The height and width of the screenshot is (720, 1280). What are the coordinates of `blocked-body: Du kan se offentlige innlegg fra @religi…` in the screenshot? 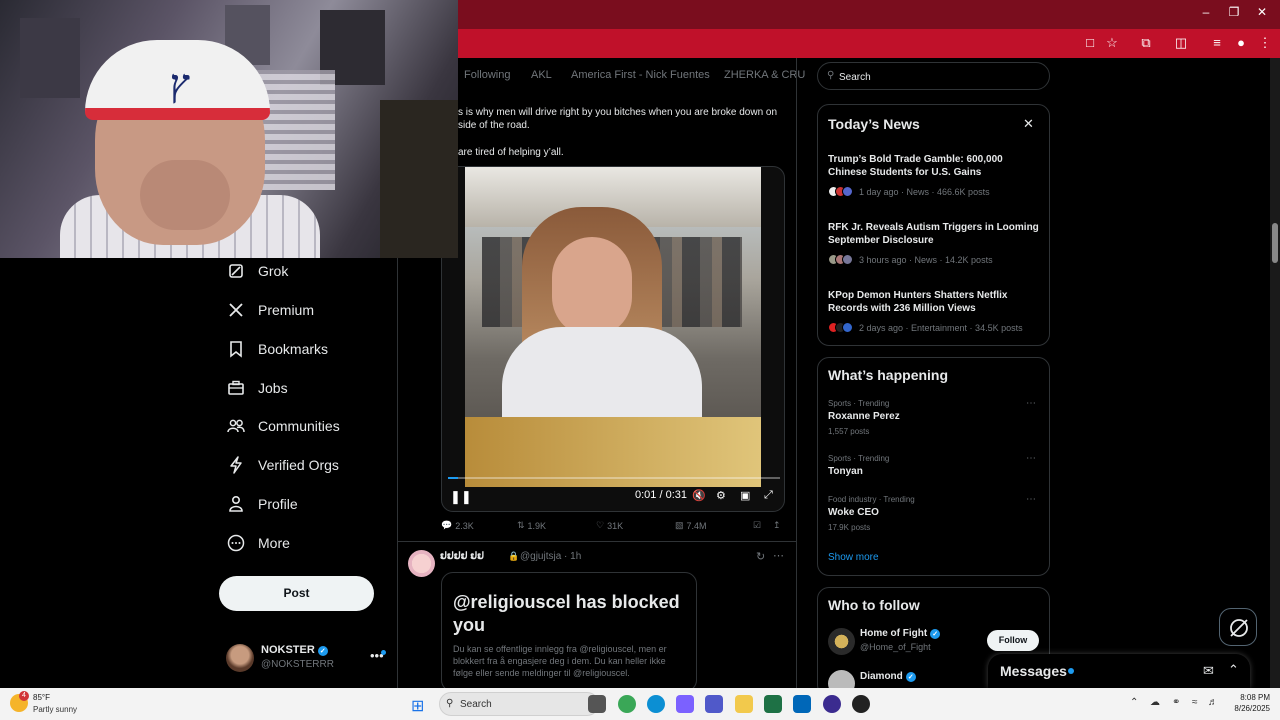 It's located at (560, 661).